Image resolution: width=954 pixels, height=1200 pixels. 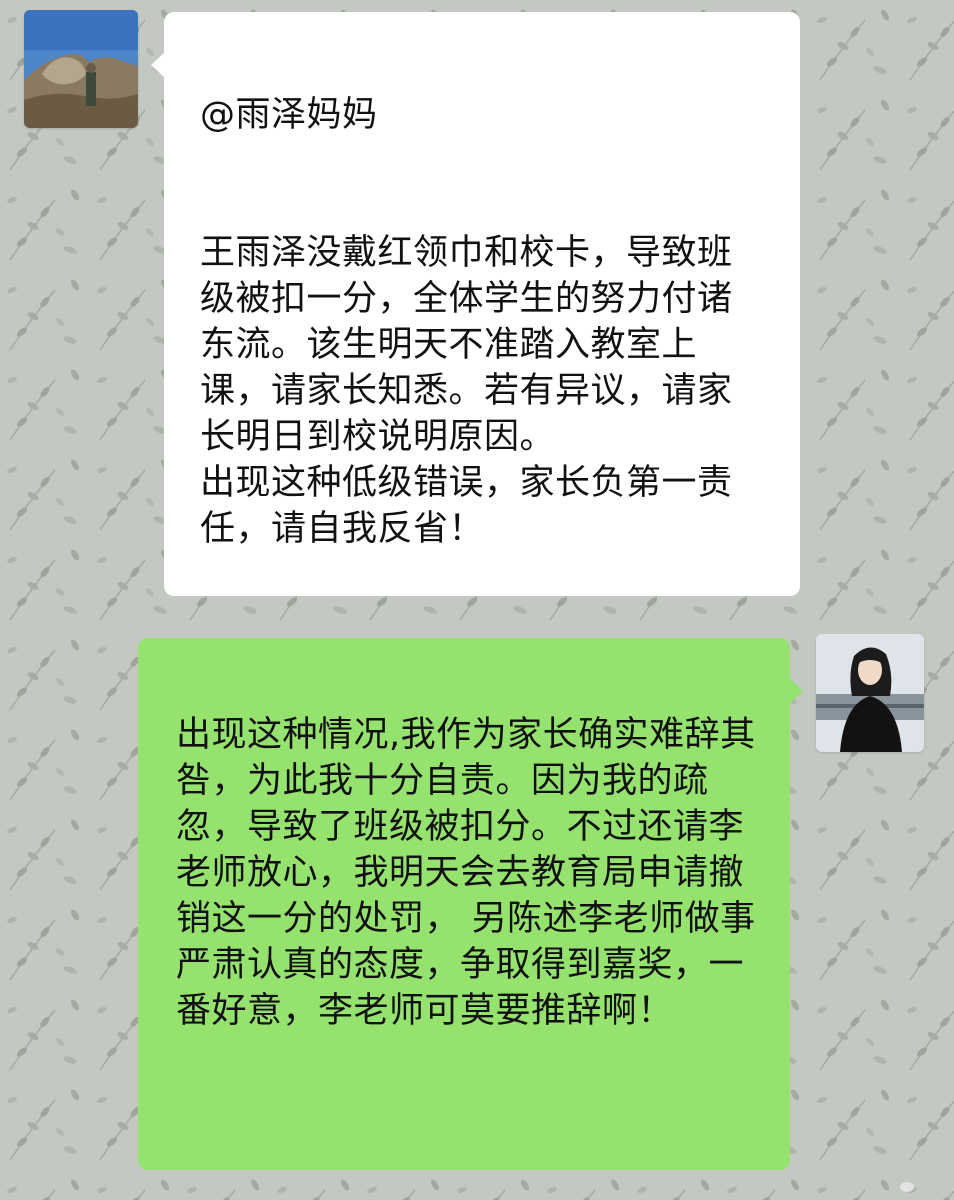 I want to click on weibo-watermark, so click(x=907, y=1187).